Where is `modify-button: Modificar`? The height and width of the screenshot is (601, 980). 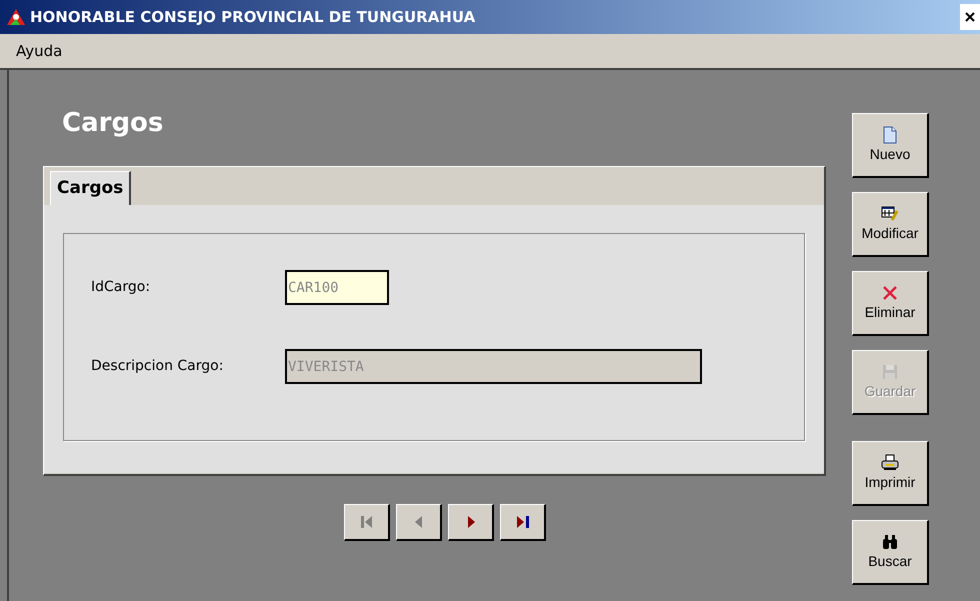
modify-button: Modificar is located at coordinates (890, 224).